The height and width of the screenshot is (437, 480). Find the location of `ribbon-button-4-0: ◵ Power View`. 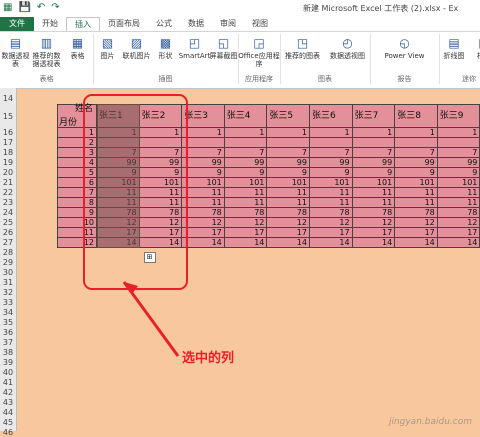

ribbon-button-4-0: ◵ Power View is located at coordinates (404, 48).